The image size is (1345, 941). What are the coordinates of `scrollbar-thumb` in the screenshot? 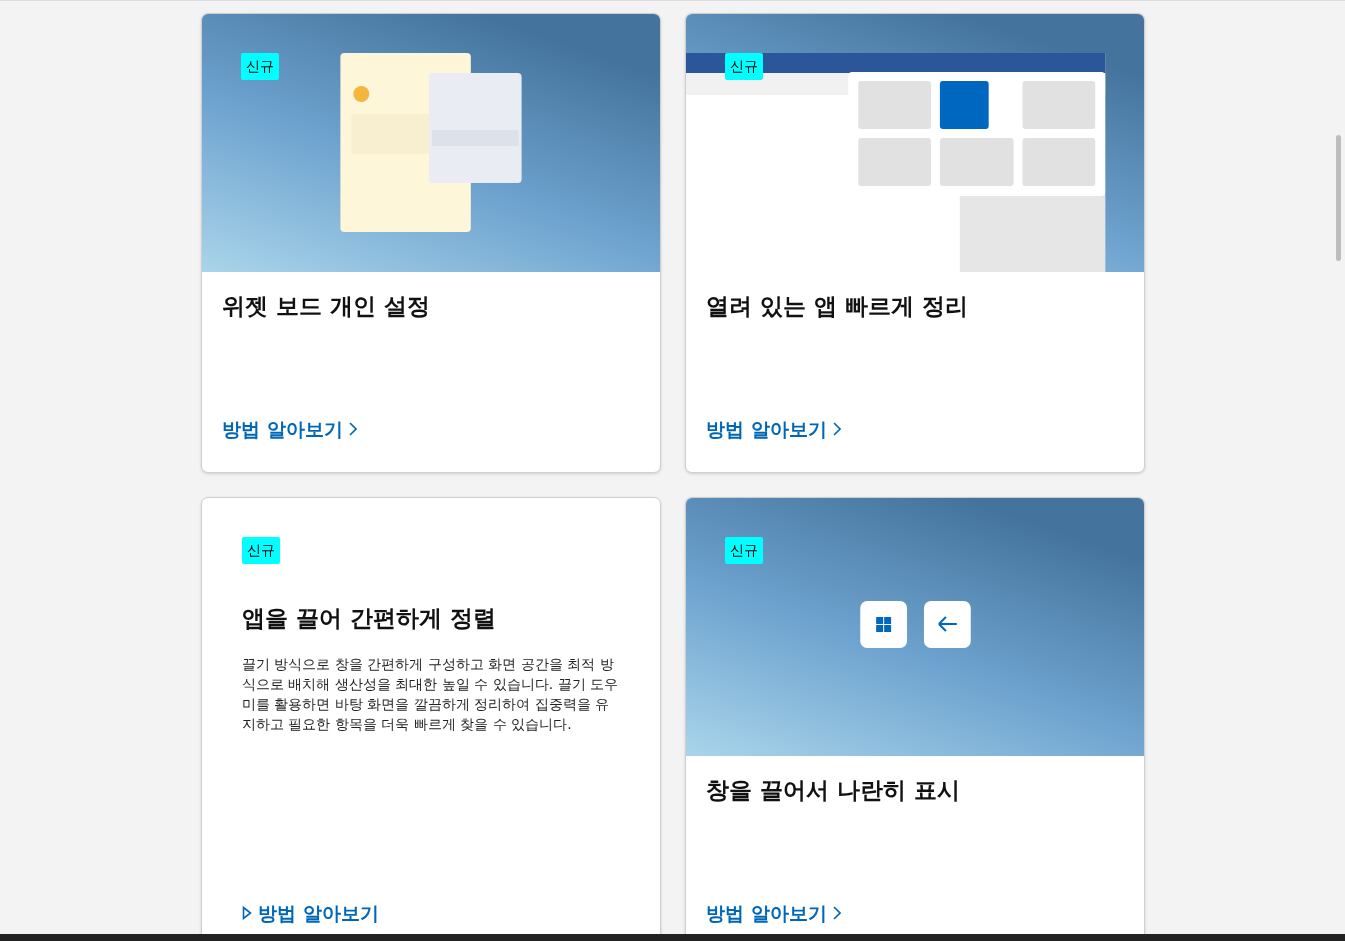 It's located at (1338, 198).